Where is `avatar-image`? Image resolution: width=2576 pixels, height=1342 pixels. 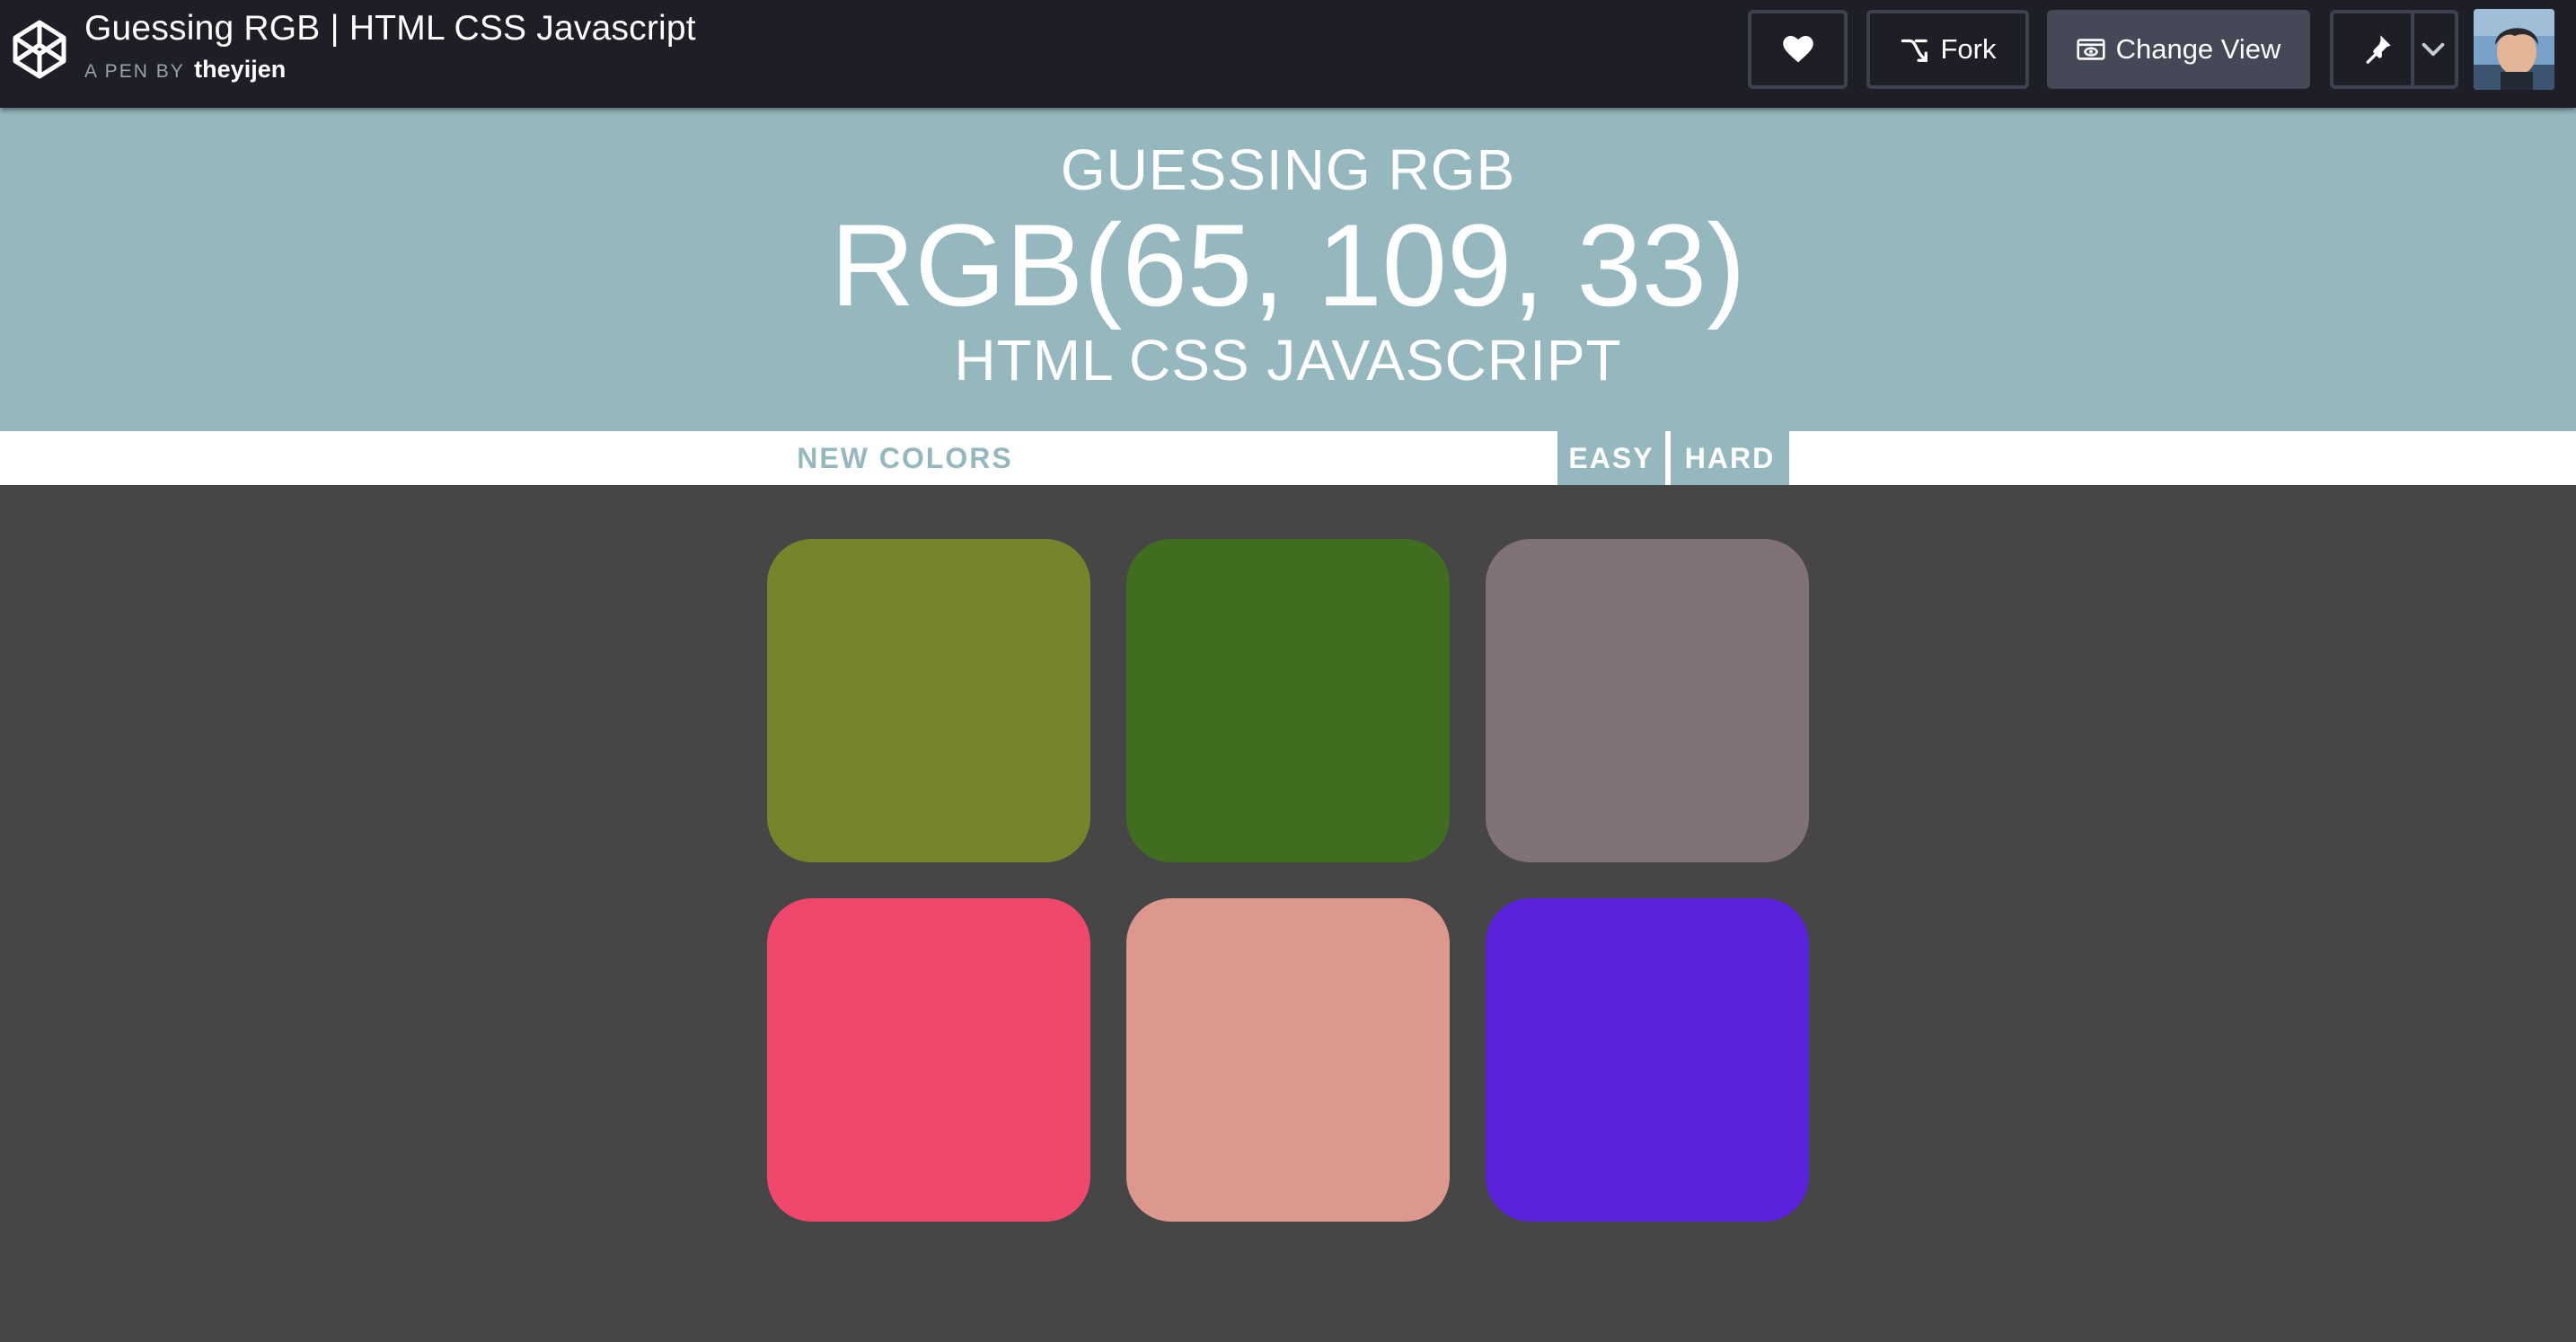
avatar-image is located at coordinates (2514, 49).